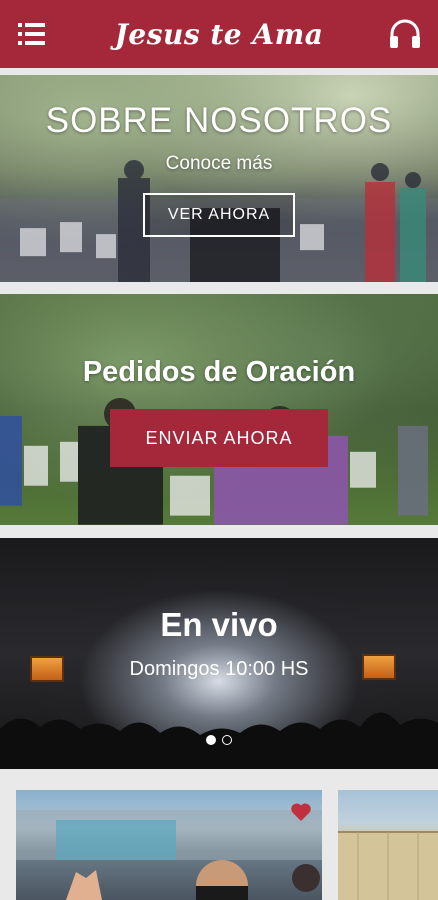 Image resolution: width=438 pixels, height=900 pixels. I want to click on menu-button, so click(33, 34).